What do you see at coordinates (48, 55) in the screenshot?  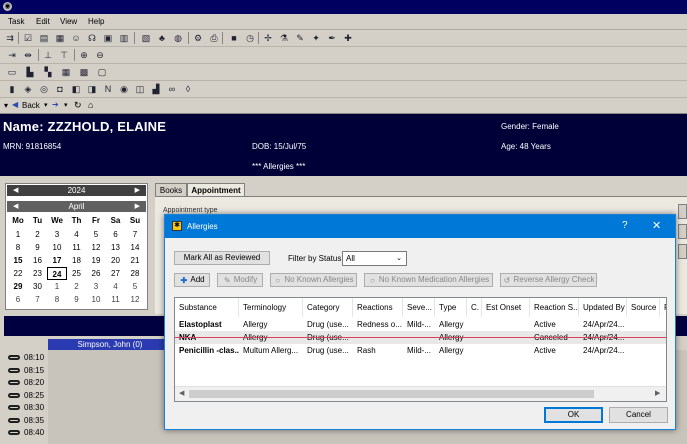 I see `align-icon: ⊥` at bounding box center [48, 55].